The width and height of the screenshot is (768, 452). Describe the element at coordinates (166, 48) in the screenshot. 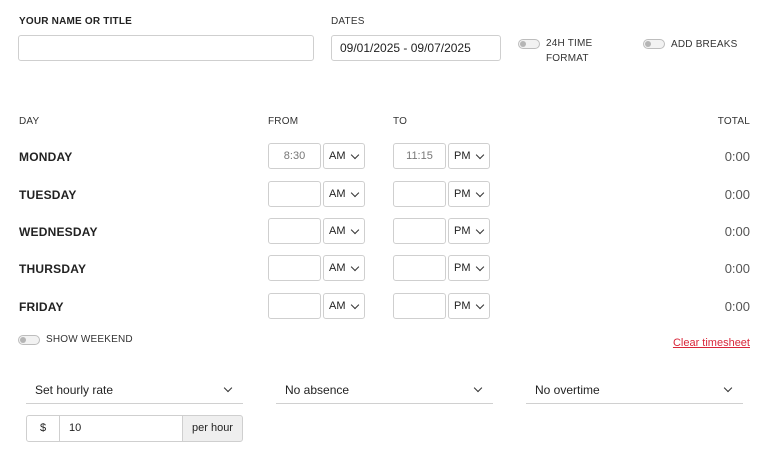

I see `name-input` at that location.